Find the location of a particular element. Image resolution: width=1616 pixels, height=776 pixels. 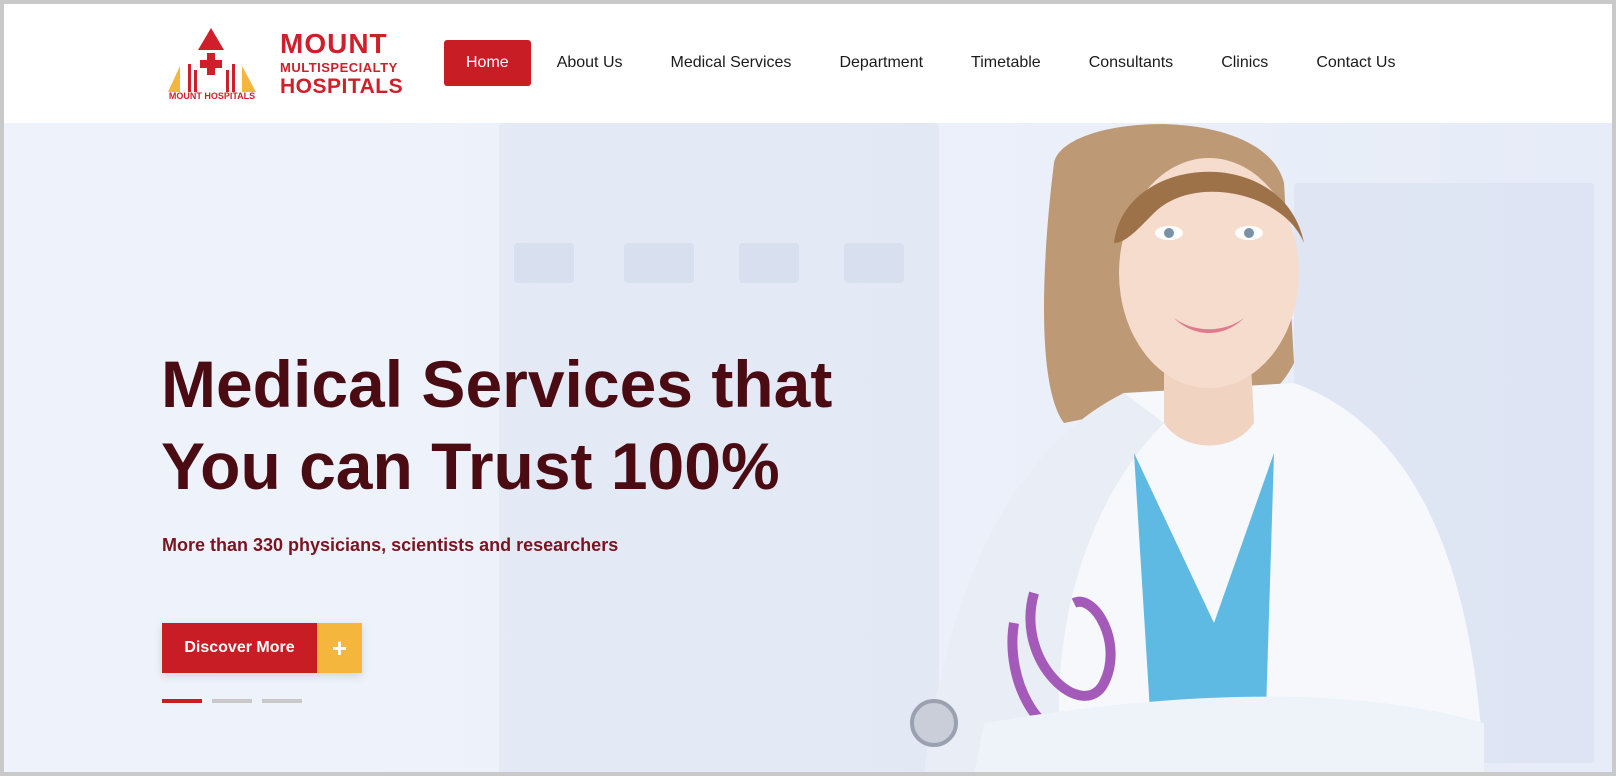

logo-line-3: HOSPITALS is located at coordinates (342, 86).